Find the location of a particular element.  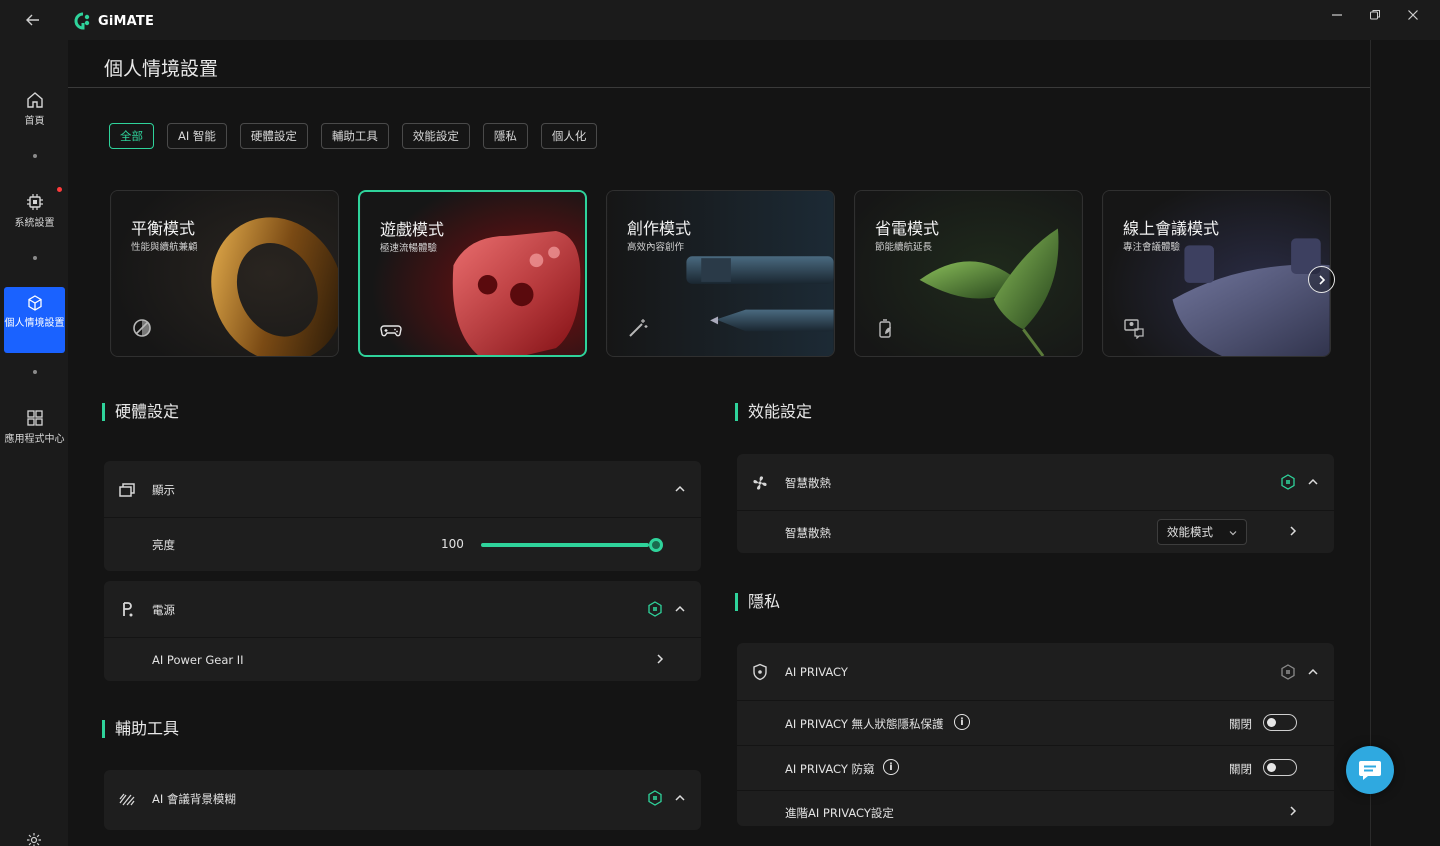

smart-cooling-panel: 智慧散熱 智慧散熱 效能模式 is located at coordinates (1035, 503).